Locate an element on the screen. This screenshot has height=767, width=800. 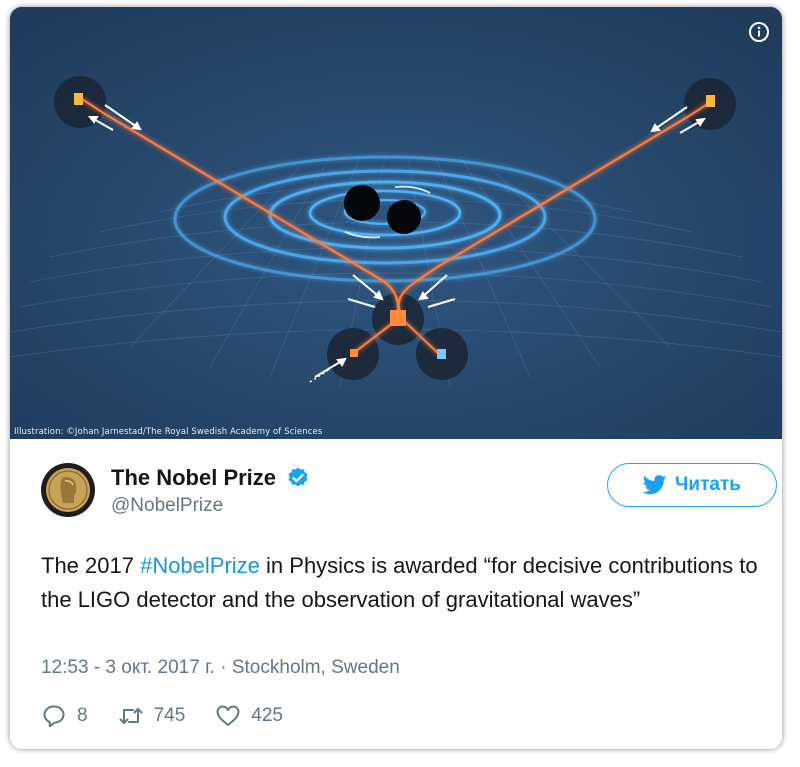
tweet-actions: 8 745 425 is located at coordinates (177, 716).